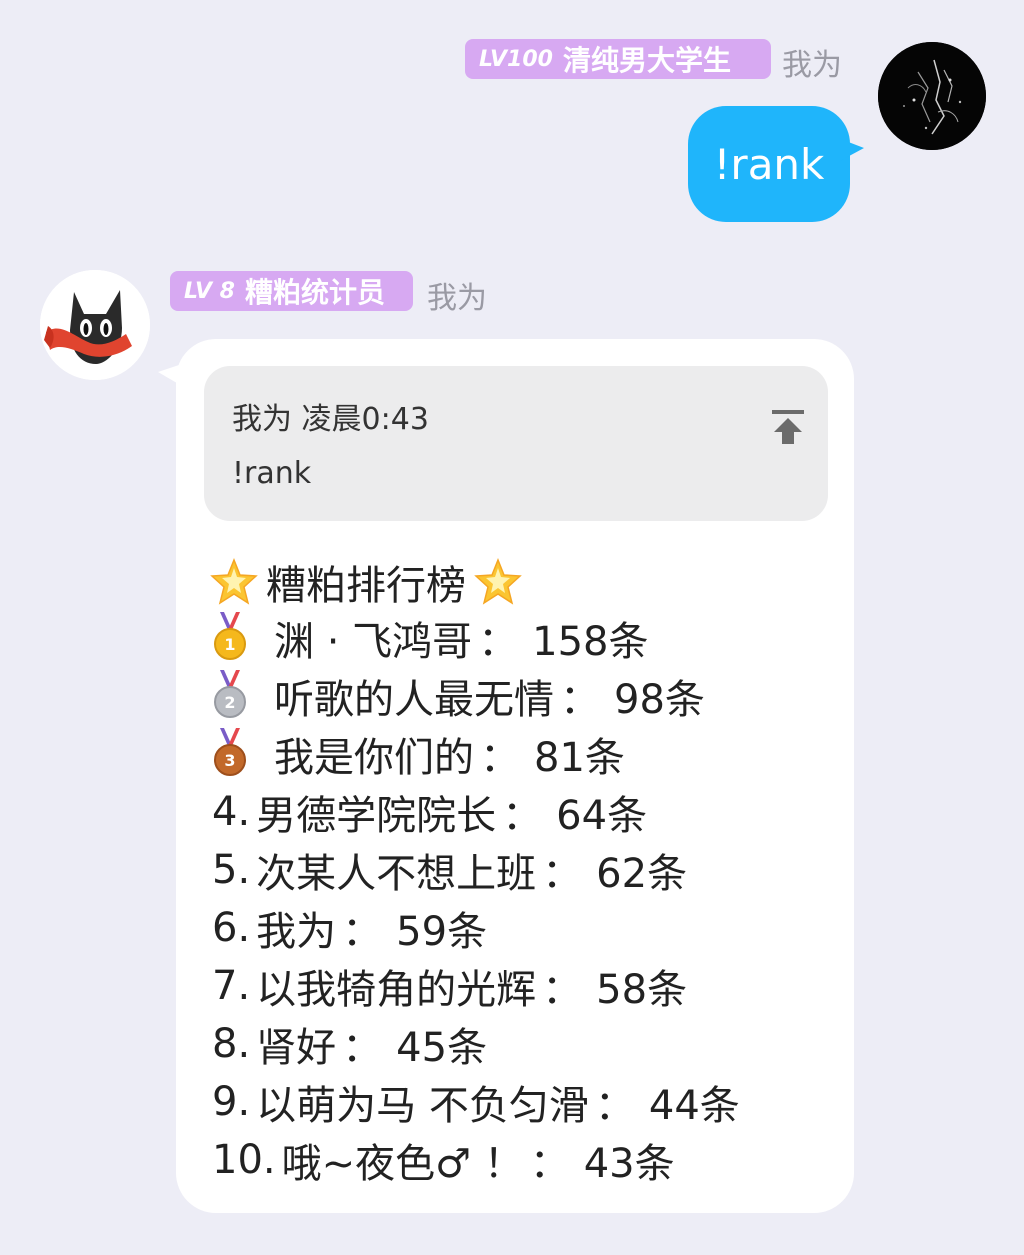  I want to click on ranking-count: 62条, so click(642, 874).